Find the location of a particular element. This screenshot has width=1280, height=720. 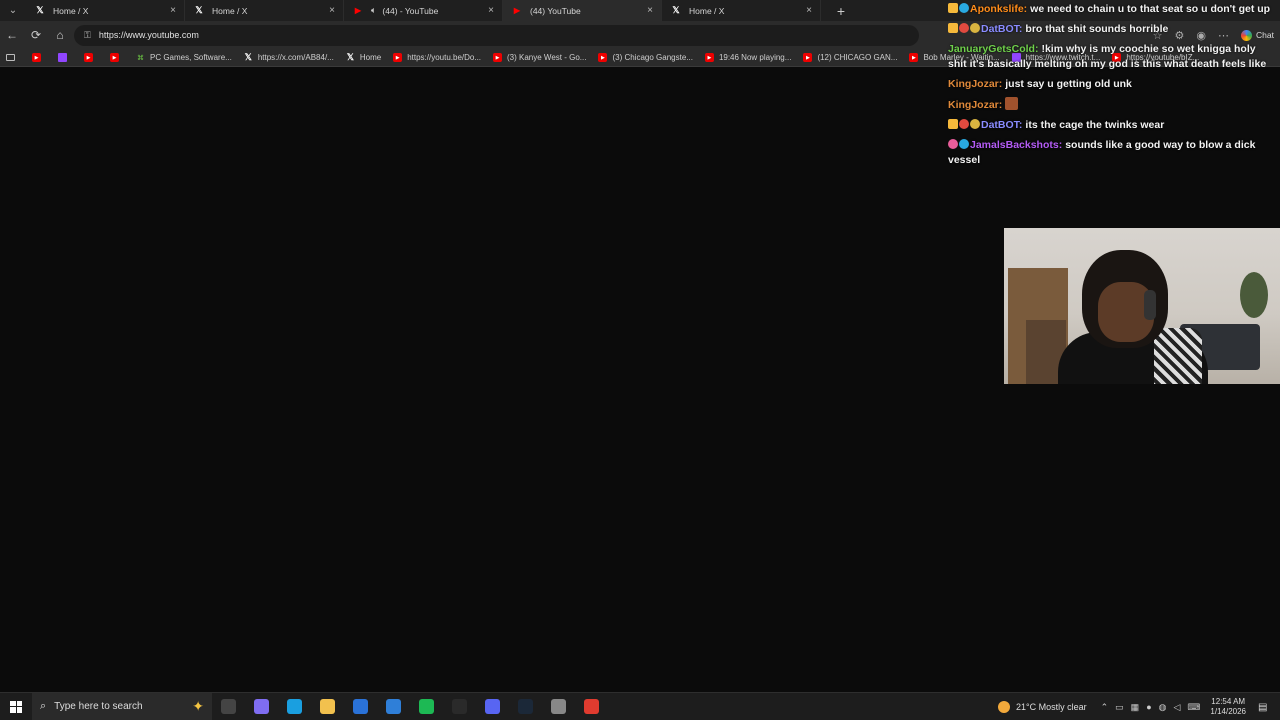

network-globe-icon: ◍ is located at coordinates (1163, 707).